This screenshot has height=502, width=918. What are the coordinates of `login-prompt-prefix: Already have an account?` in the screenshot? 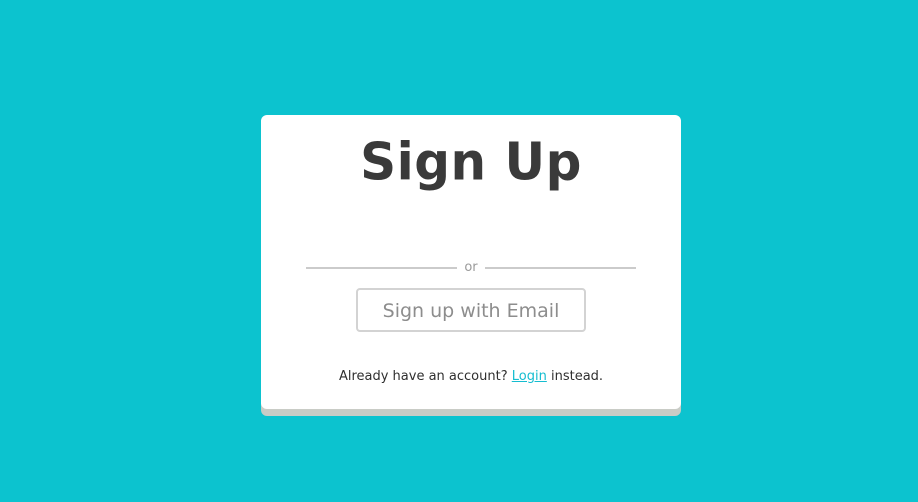 It's located at (423, 376).